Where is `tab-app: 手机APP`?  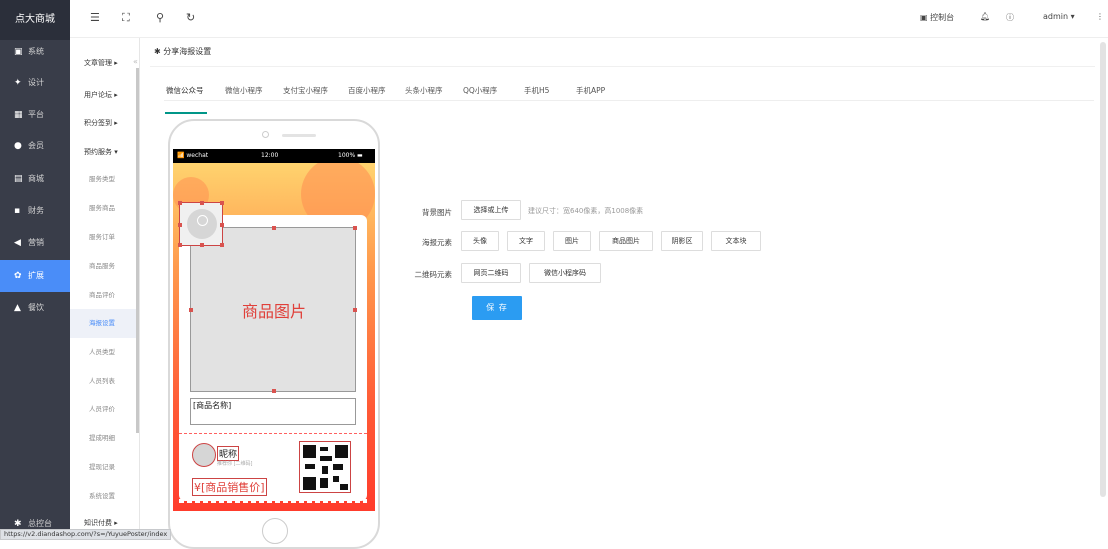
tab-app: 手机APP is located at coordinates (590, 90).